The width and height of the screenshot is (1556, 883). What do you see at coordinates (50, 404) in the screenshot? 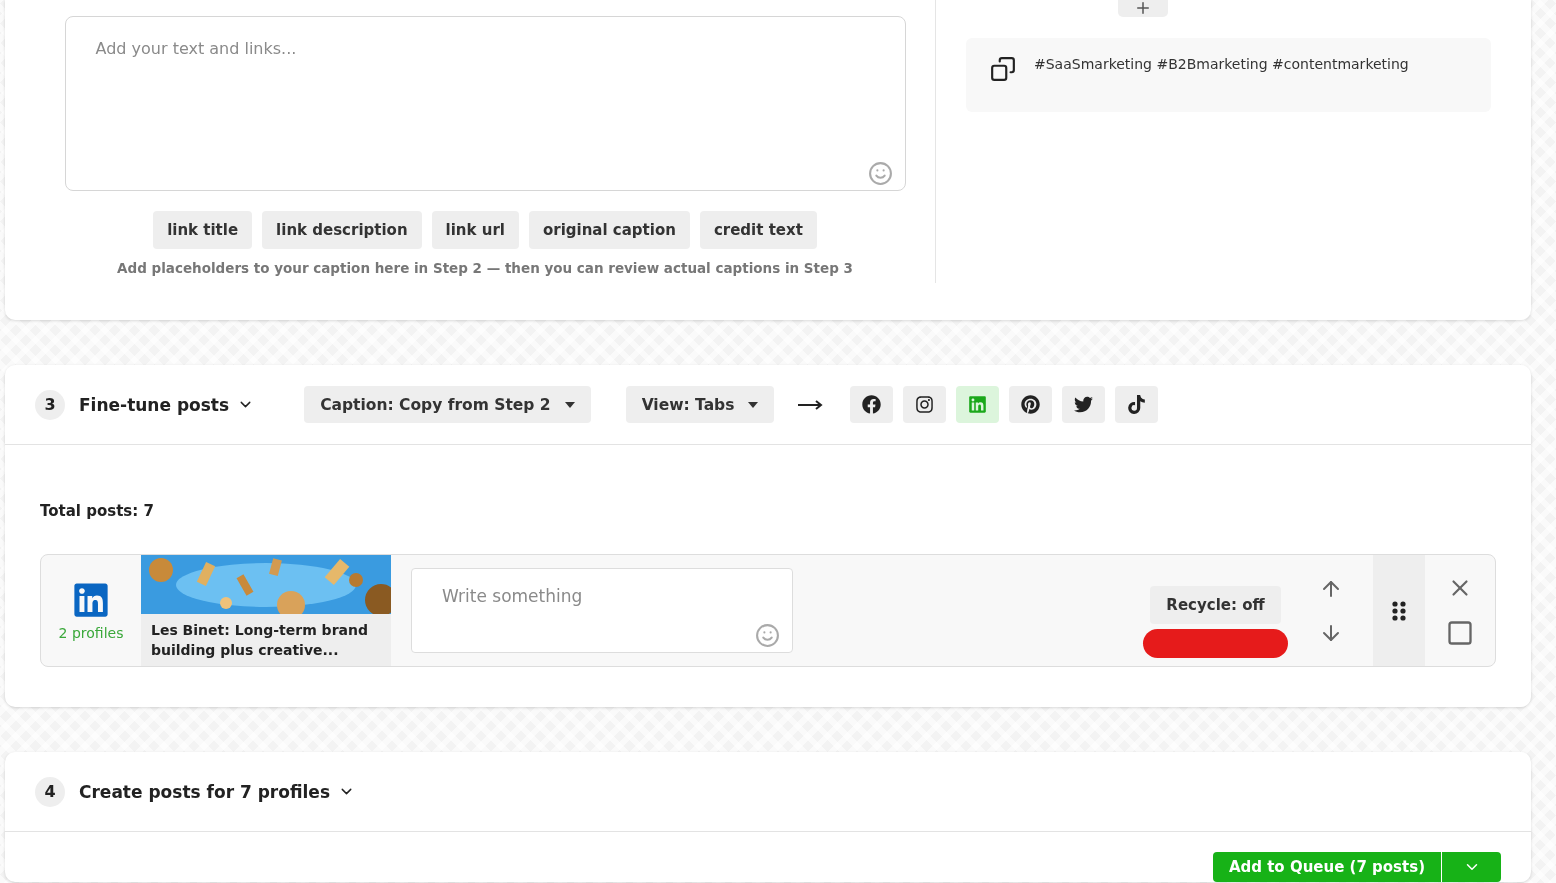
I see `step-number: 3` at bounding box center [50, 404].